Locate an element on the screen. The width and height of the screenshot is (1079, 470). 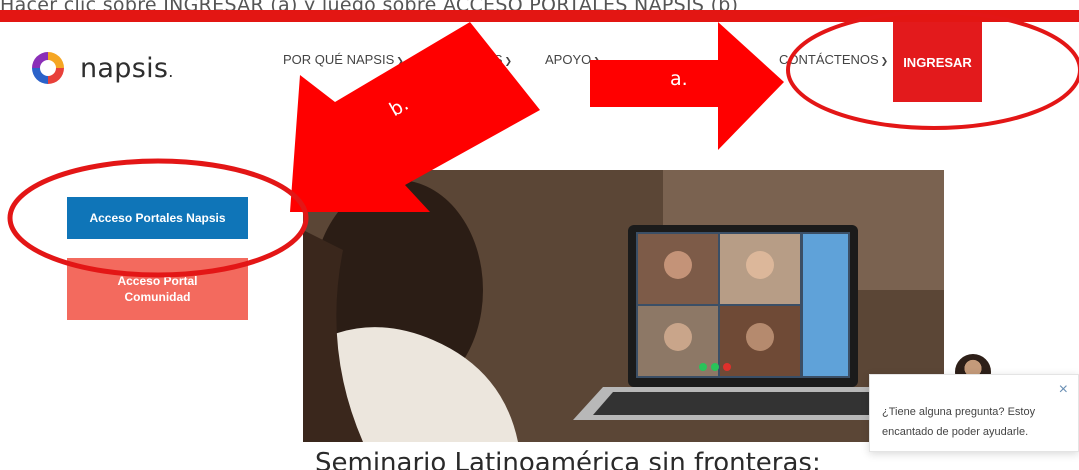
nav-label: PROGRAMAS is located at coordinates (460, 59).